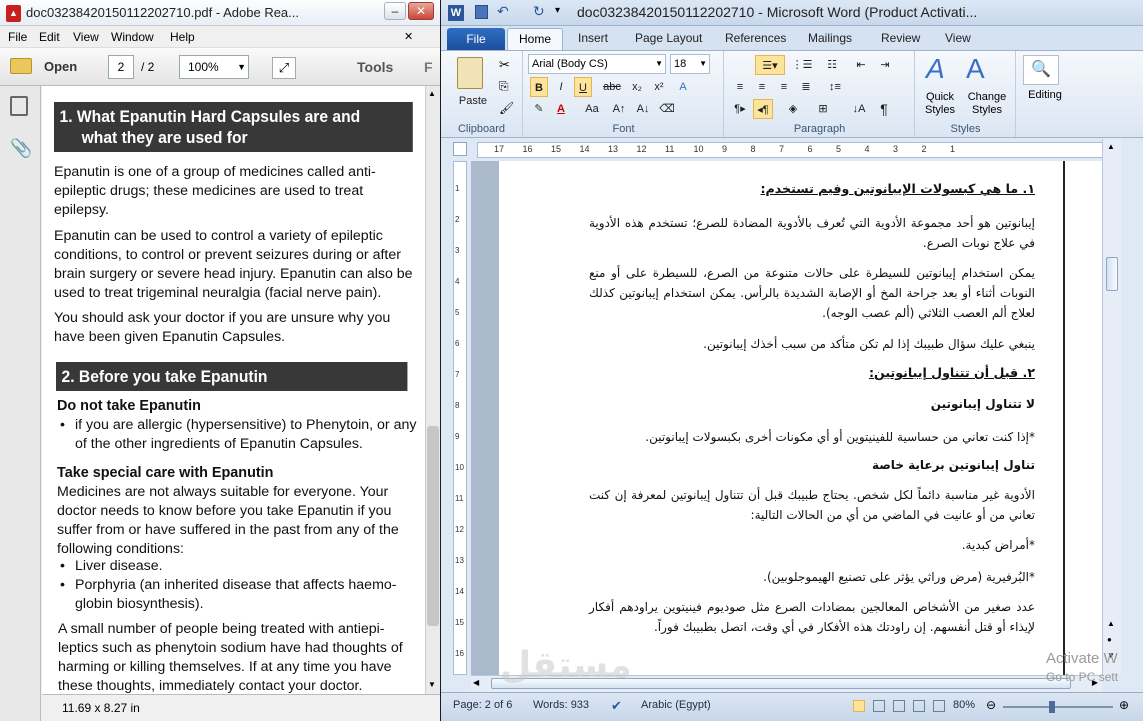 This screenshot has height=721, width=1143. What do you see at coordinates (859, 109) in the screenshot?
I see `sort-icon: ↓A` at bounding box center [859, 109].